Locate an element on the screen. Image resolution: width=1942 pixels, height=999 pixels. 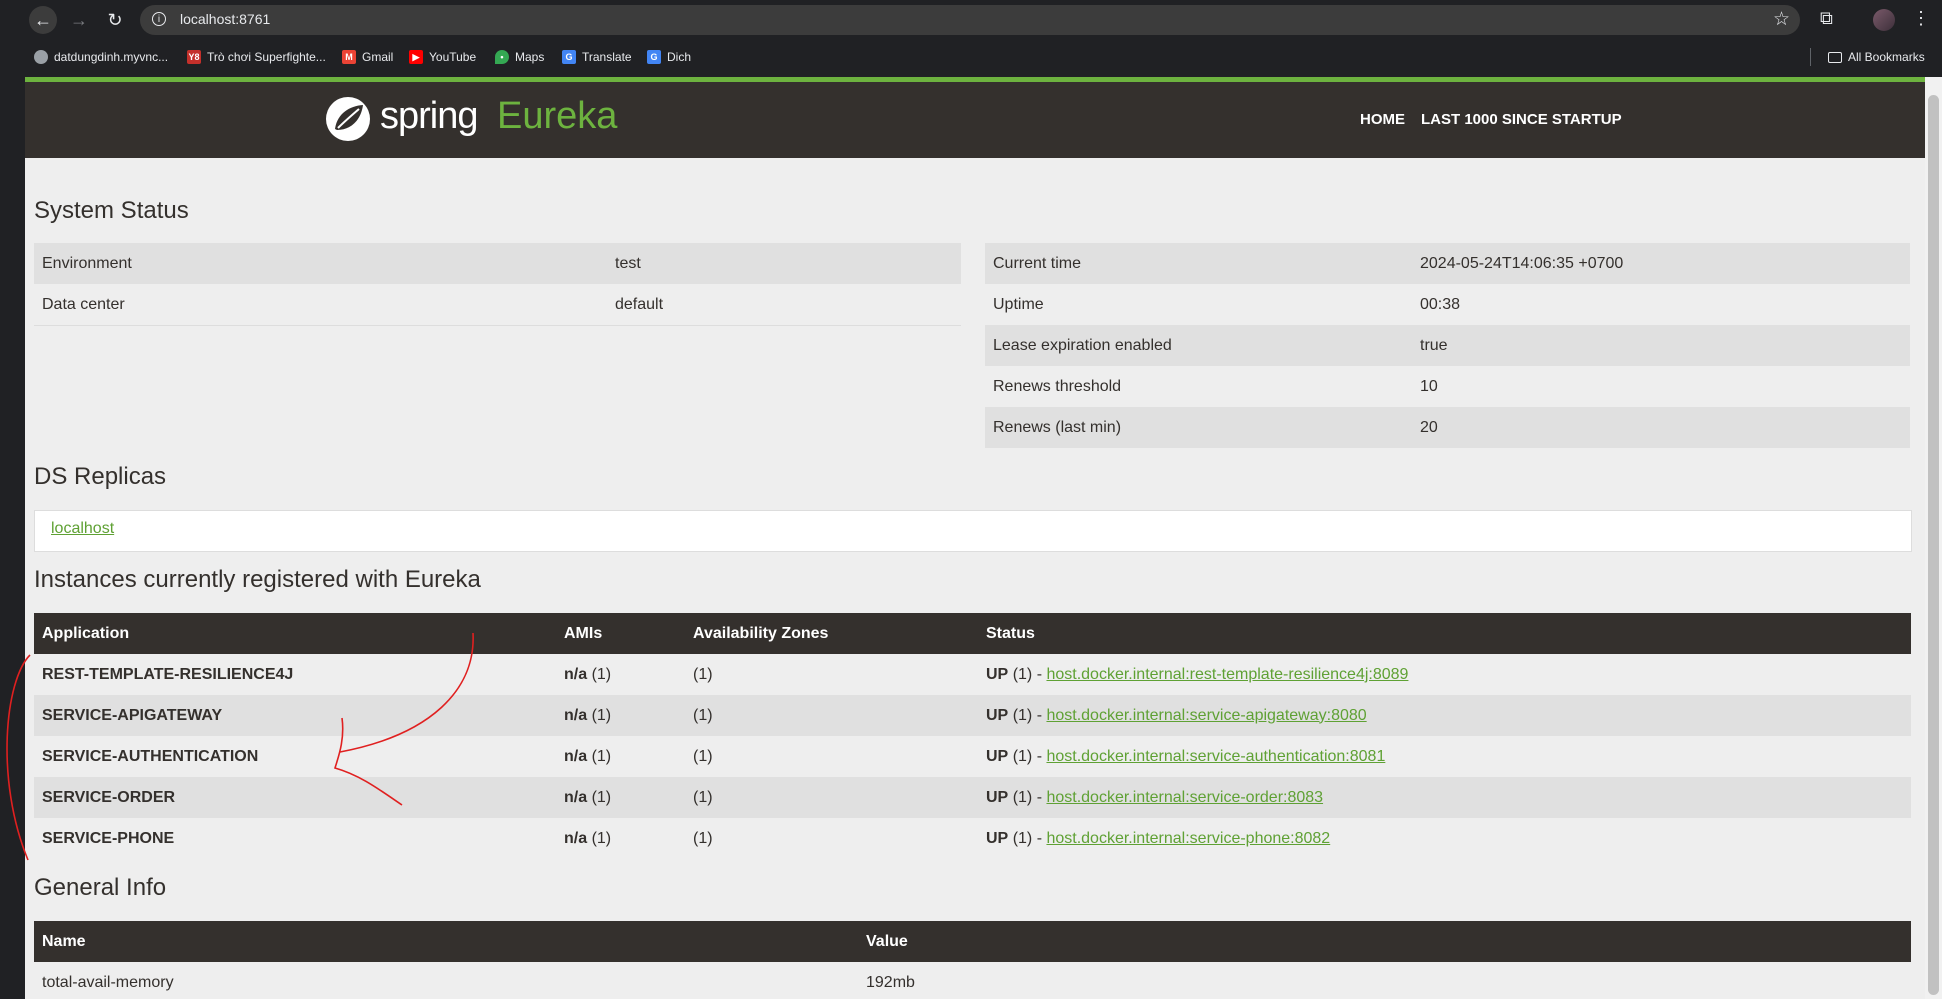
instance-link: host.docker.internal:service-order:8083 is located at coordinates (1184, 797).